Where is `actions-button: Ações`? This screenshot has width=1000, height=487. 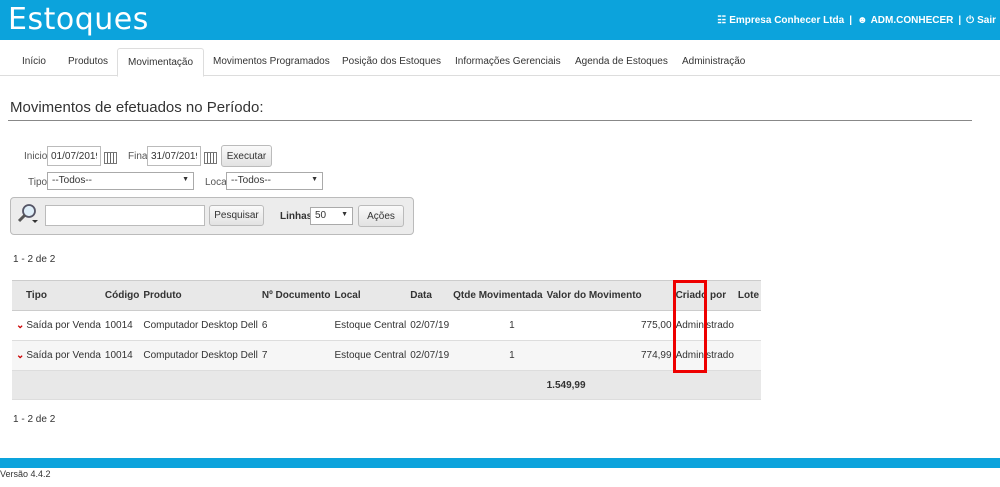
actions-button: Ações is located at coordinates (381, 216).